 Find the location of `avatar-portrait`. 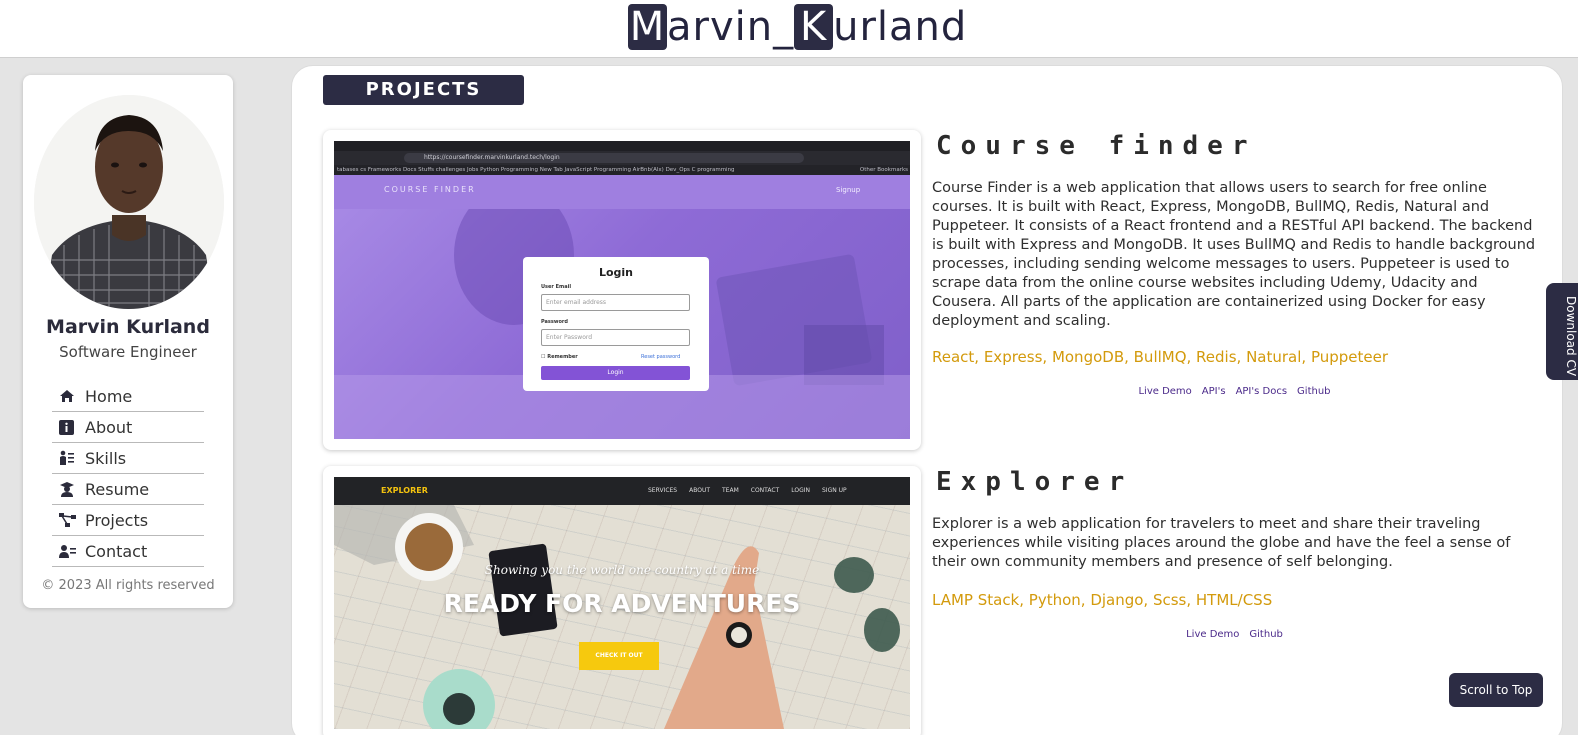

avatar-portrait is located at coordinates (129, 202).